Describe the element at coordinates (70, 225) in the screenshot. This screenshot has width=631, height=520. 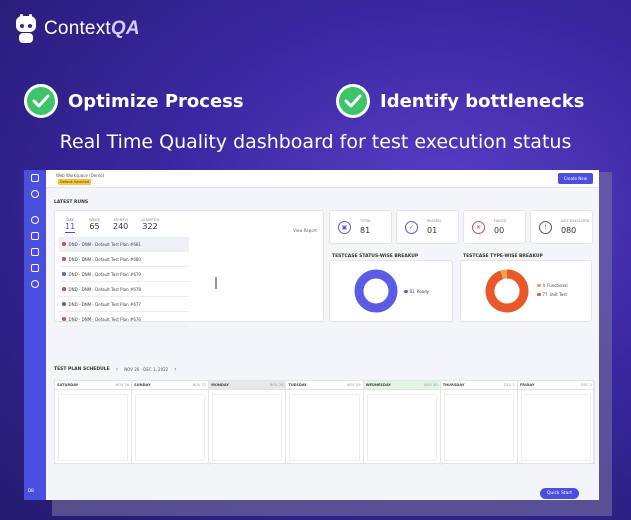
I see `tab-day: DAY 11` at that location.